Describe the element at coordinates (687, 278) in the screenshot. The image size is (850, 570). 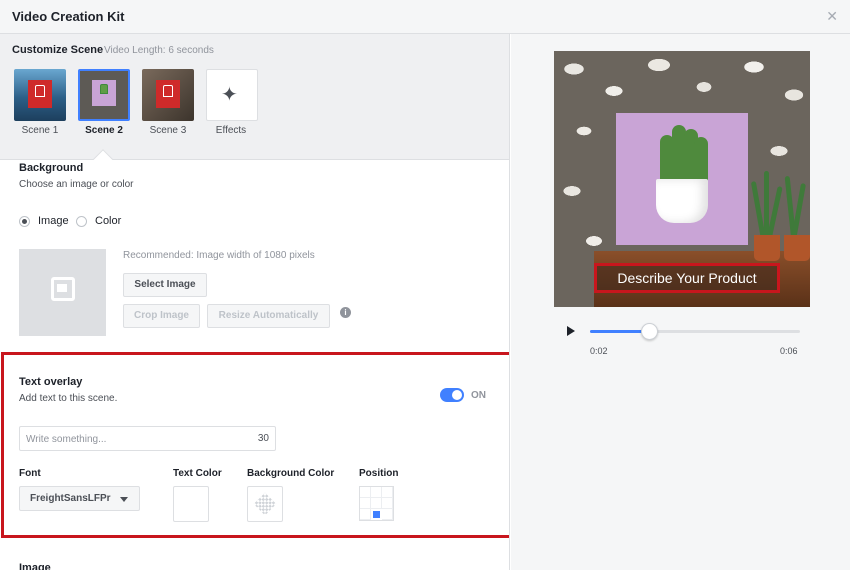
I see `overlay-caption: Describe Your Product` at that location.